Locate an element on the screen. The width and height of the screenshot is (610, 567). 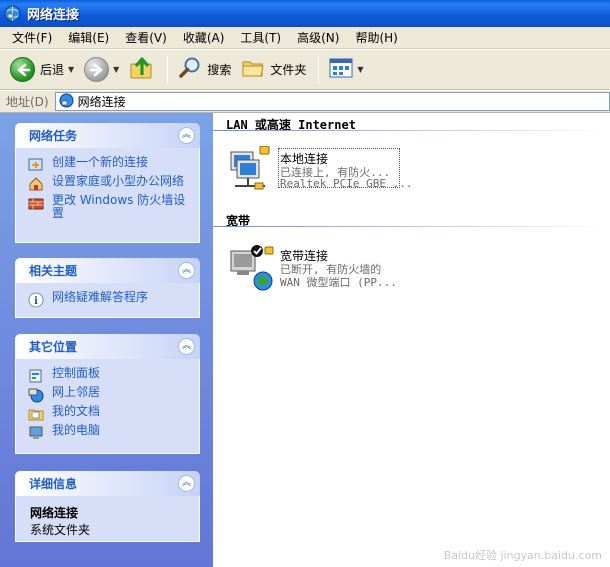
folders-label: 文件夹 is located at coordinates (288, 70).